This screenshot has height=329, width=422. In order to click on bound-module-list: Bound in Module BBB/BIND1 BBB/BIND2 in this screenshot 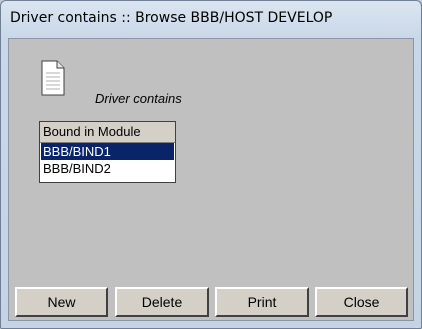, I will do `click(107, 152)`.